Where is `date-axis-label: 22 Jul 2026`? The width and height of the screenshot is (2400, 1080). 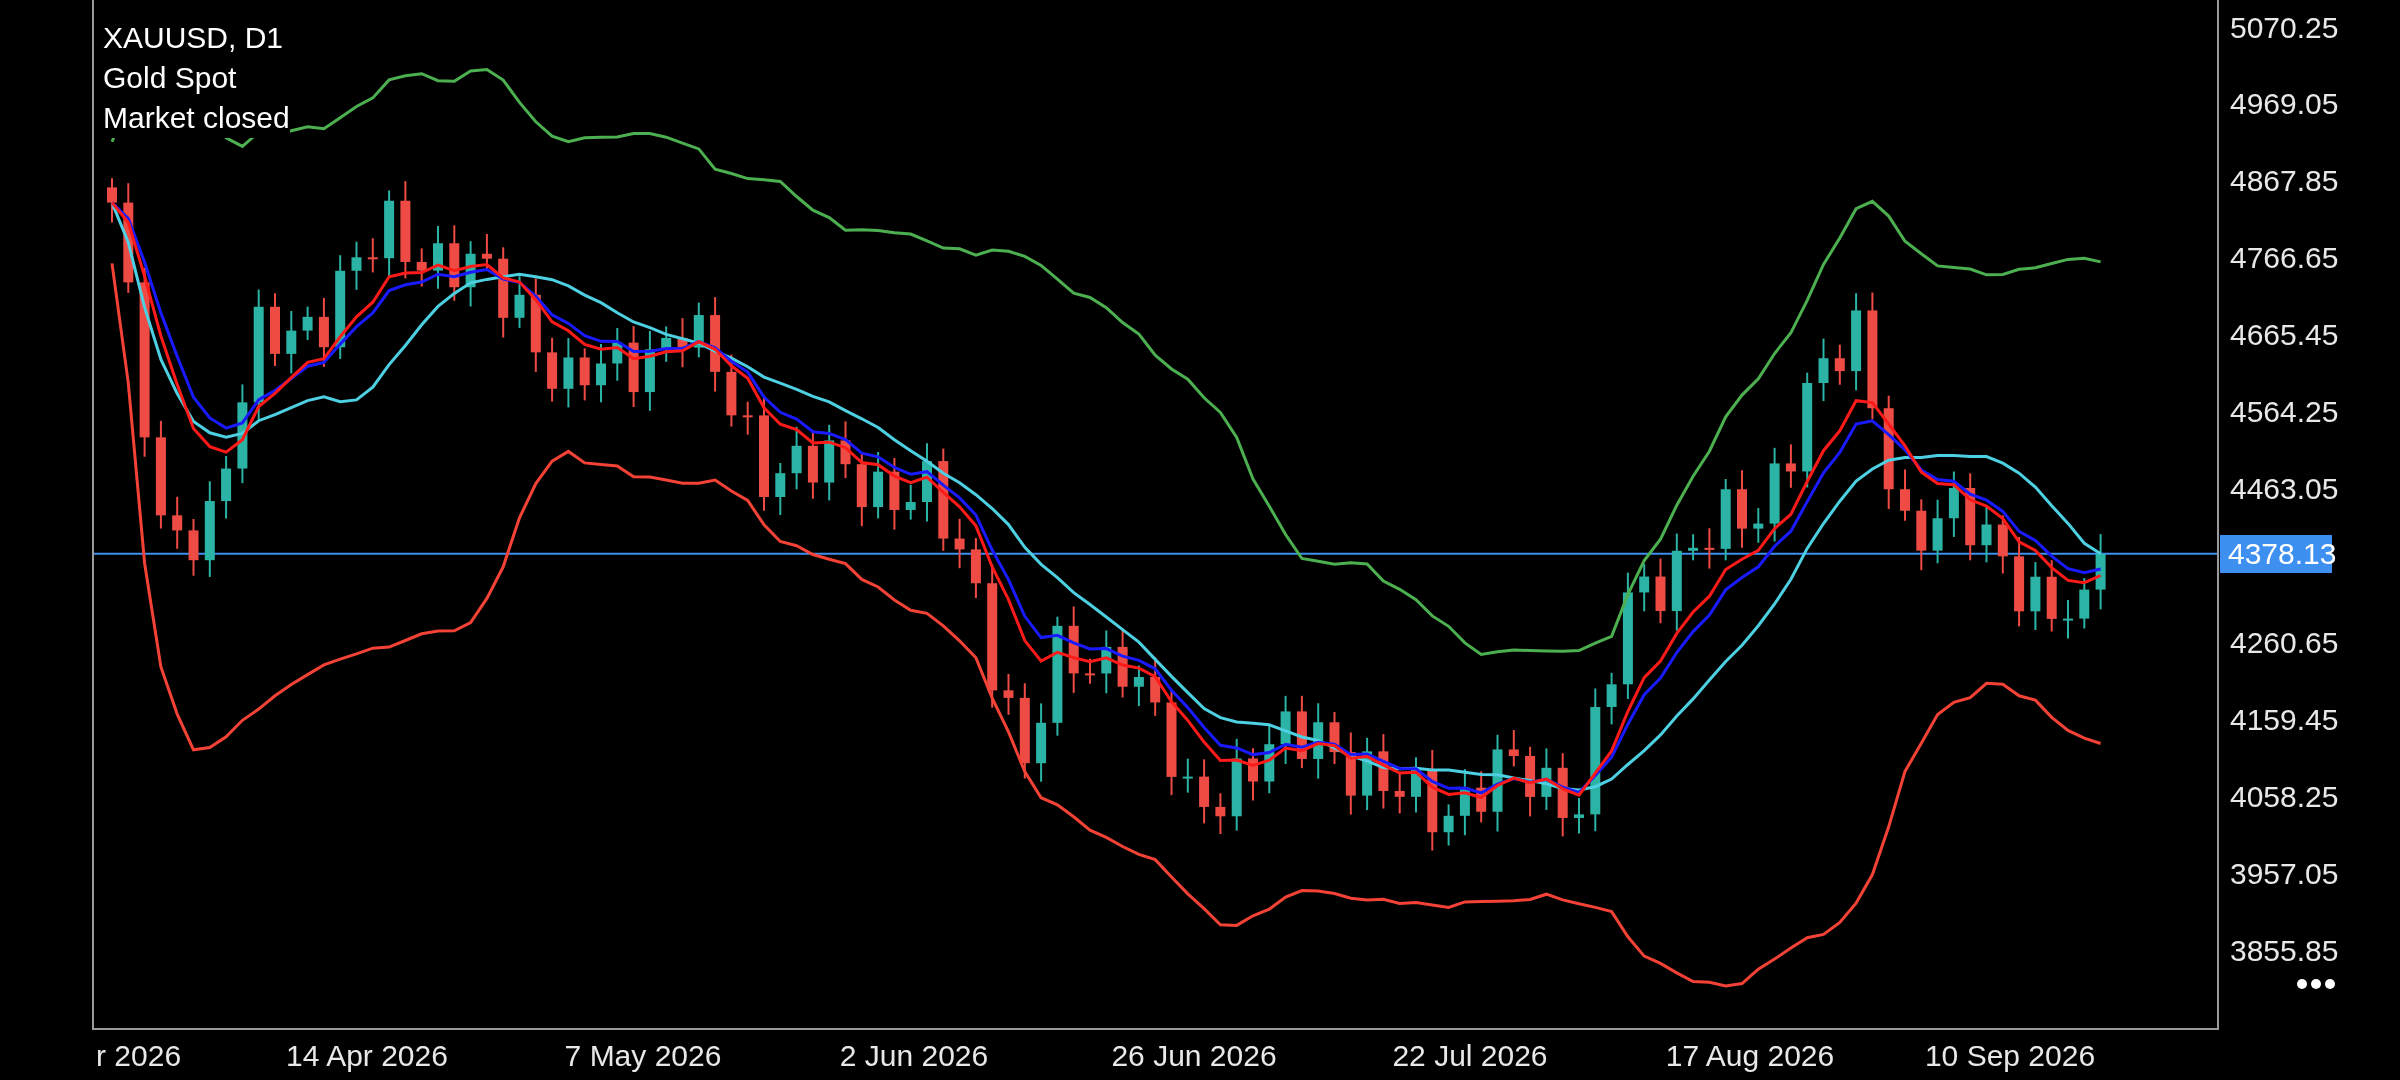
date-axis-label: 22 Jul 2026 is located at coordinates (1470, 1056).